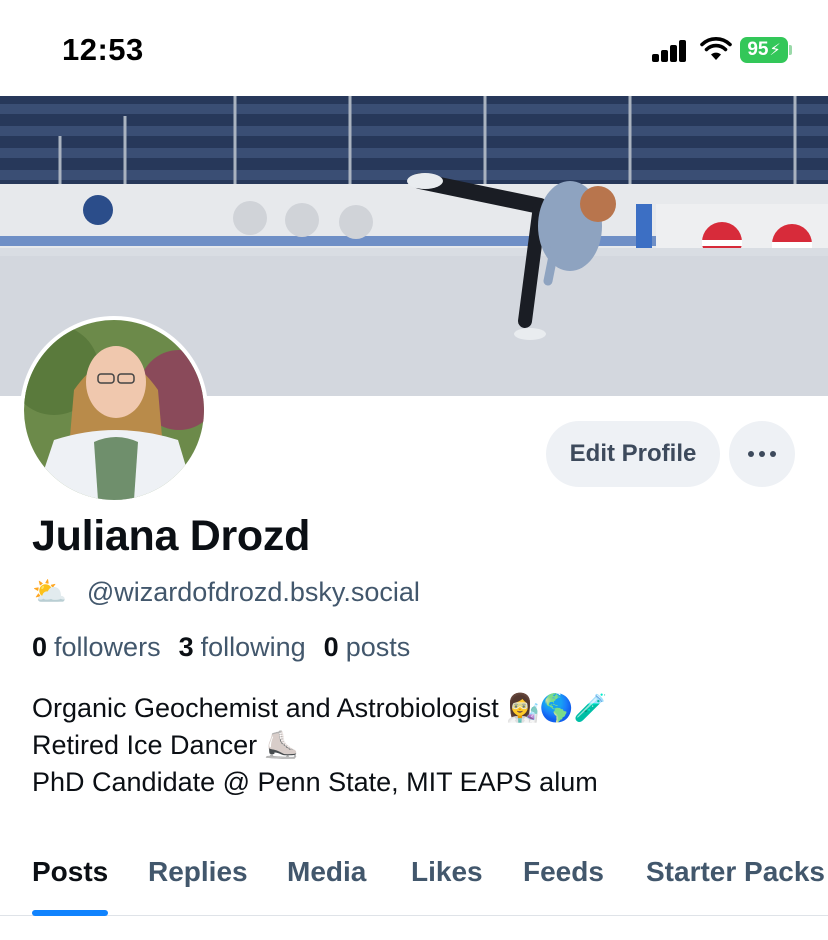 This screenshot has height=940, width=828. Describe the element at coordinates (39, 647) in the screenshot. I see `followers-count: 0` at that location.